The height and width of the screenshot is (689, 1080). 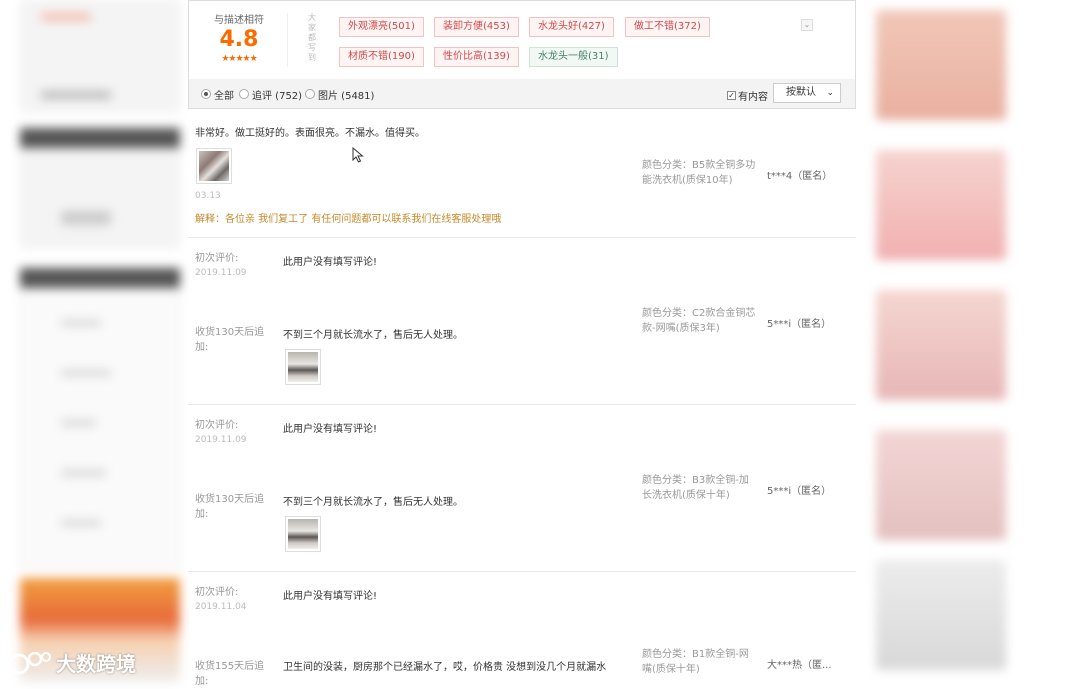 I want to click on review-sku: 颜色分类：B5款全铜多功能洗衣机(质保10年), so click(x=699, y=173).